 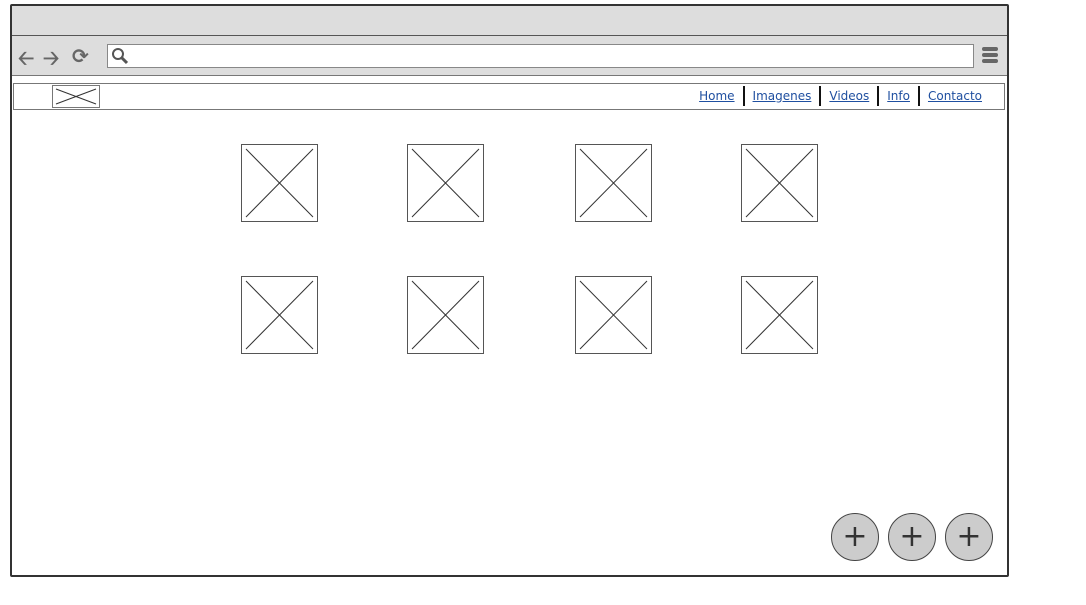 I want to click on title-bar, so click(x=509, y=21).